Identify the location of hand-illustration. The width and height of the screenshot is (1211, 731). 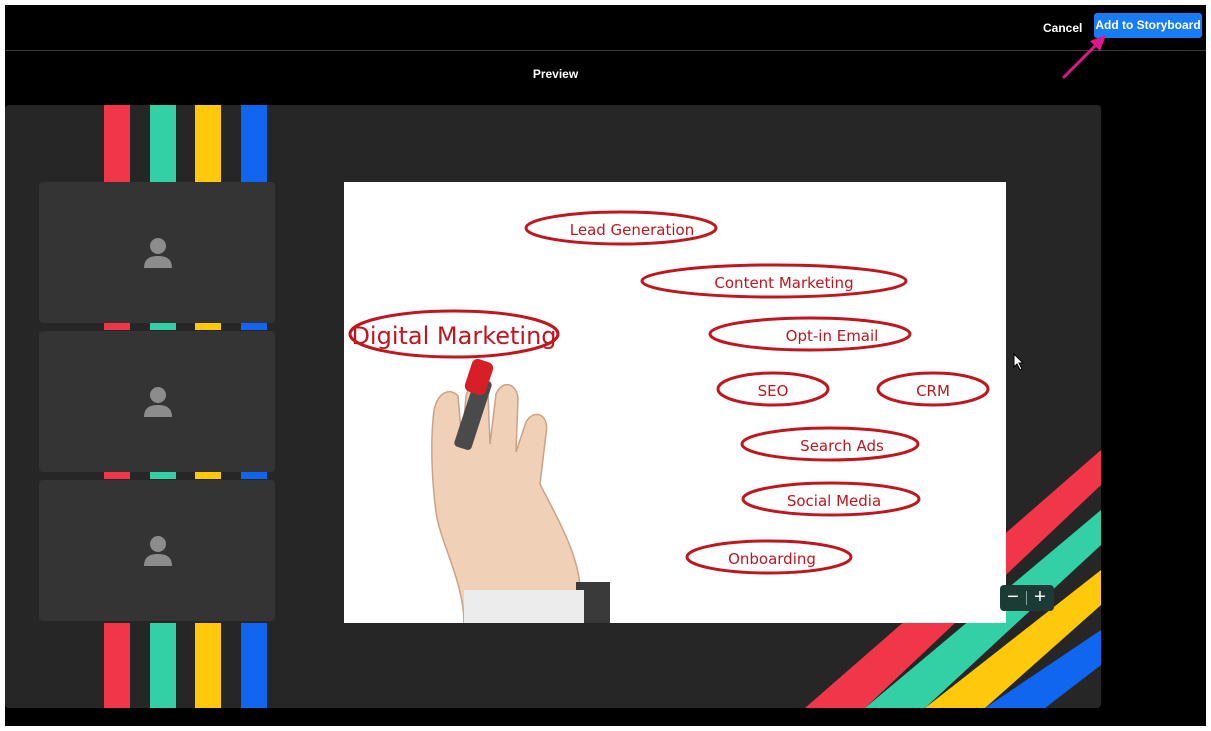
(520, 490).